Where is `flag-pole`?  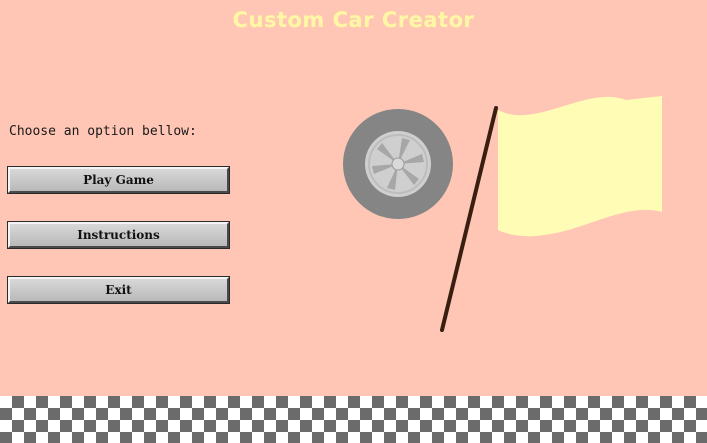
flag-pole is located at coordinates (469, 219).